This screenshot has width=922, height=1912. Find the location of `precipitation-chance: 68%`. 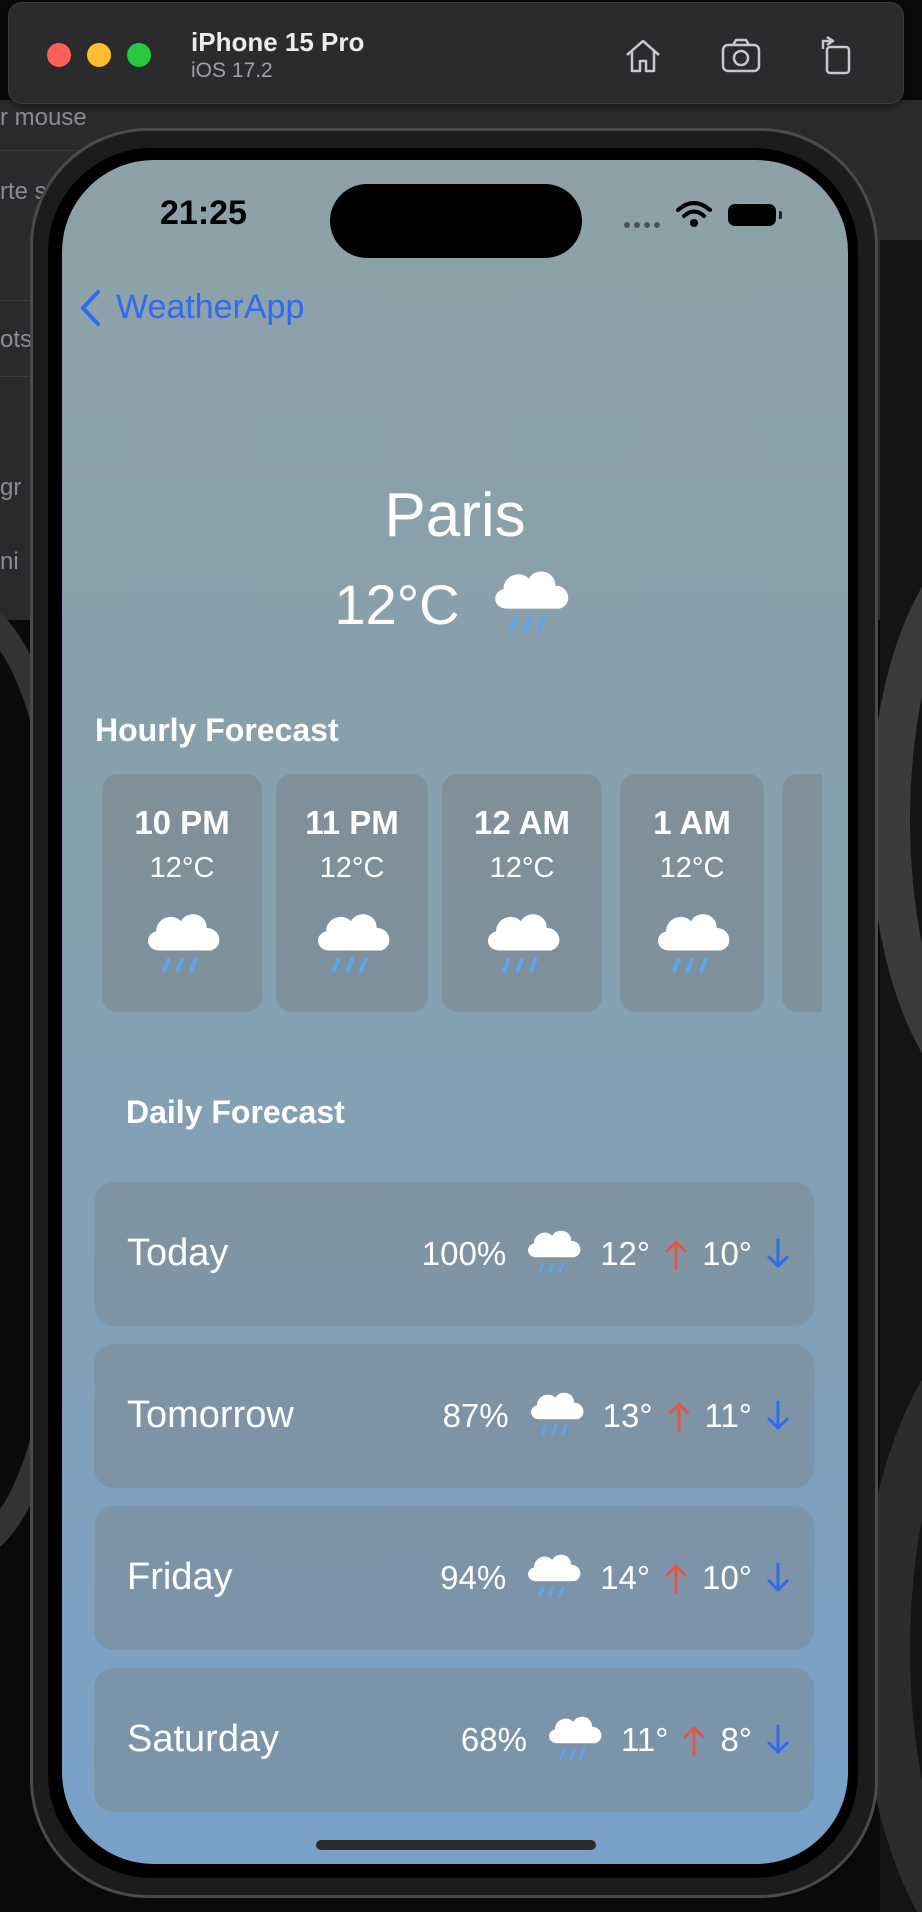

precipitation-chance: 68% is located at coordinates (493, 1739).